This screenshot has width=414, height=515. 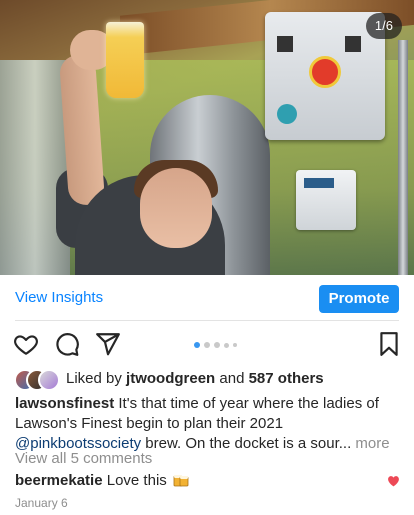 What do you see at coordinates (49, 380) in the screenshot?
I see `liker-avatar` at bounding box center [49, 380].